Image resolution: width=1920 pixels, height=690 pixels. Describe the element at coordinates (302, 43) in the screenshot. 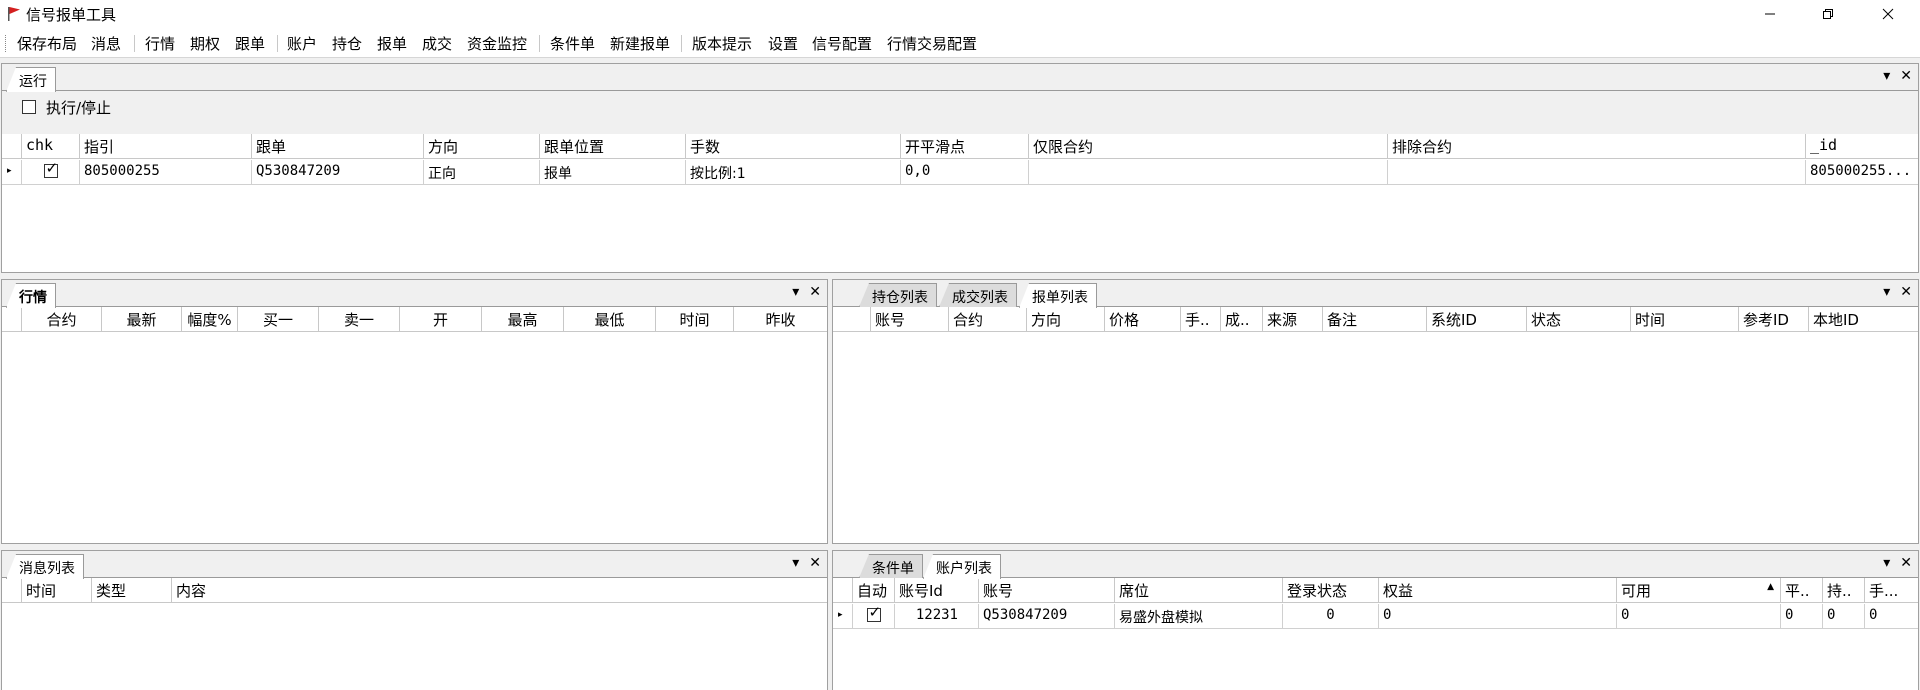

I see `menu-account: 账户` at that location.